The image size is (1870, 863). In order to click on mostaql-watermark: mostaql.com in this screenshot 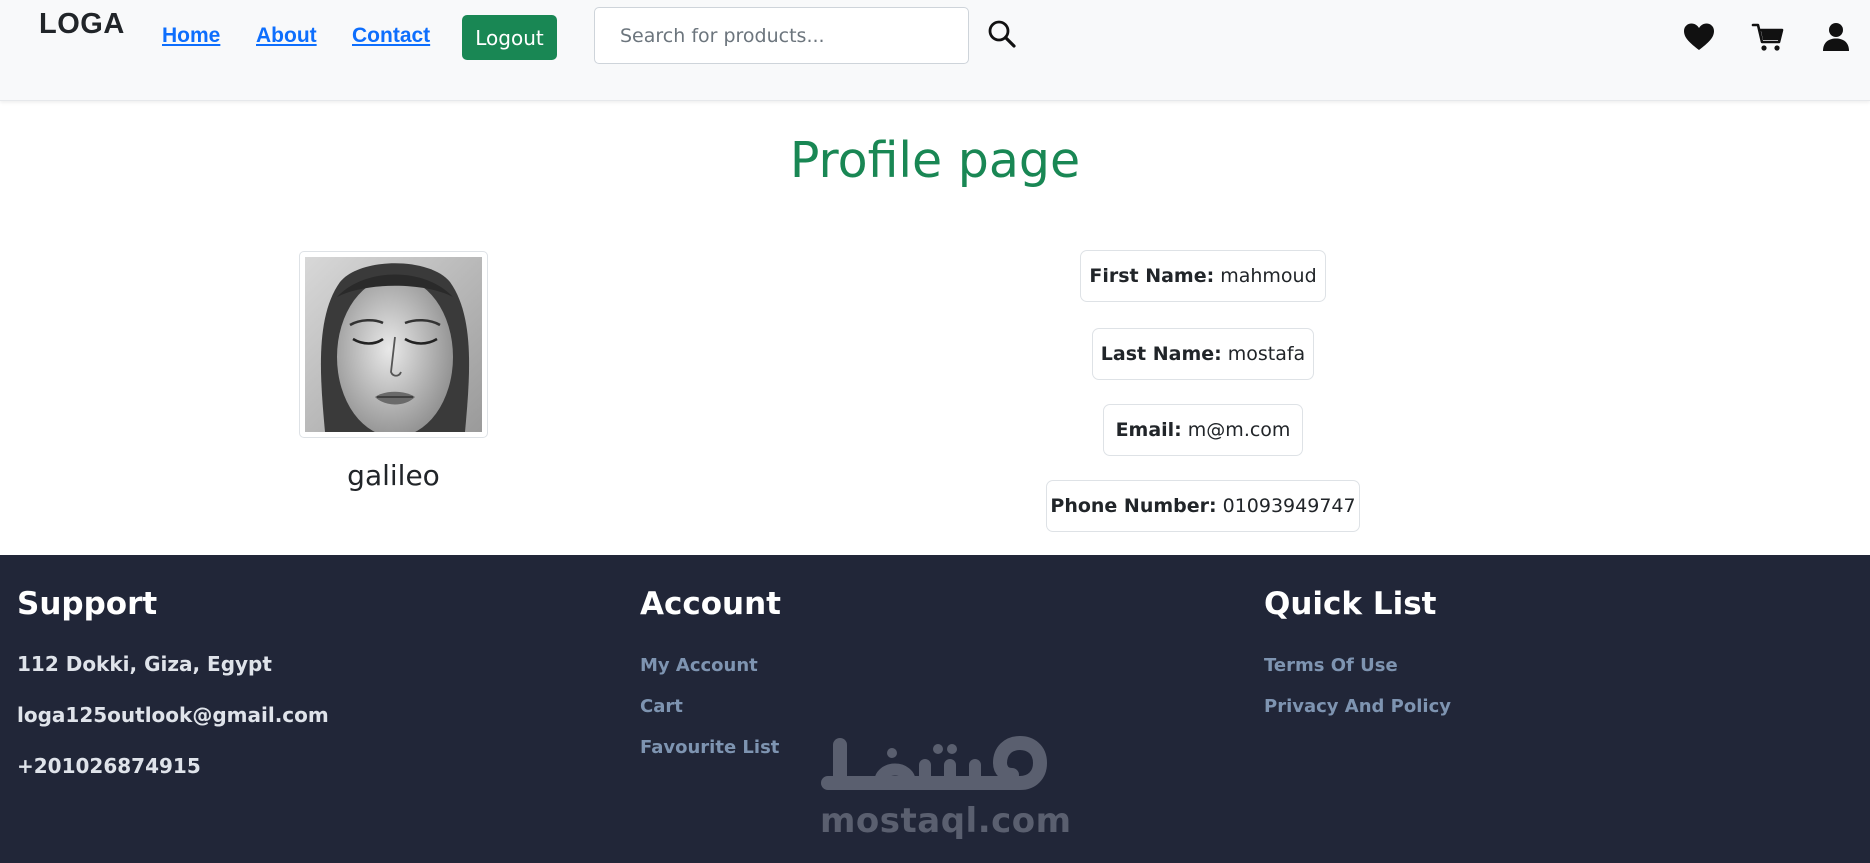, I will do `click(946, 791)`.